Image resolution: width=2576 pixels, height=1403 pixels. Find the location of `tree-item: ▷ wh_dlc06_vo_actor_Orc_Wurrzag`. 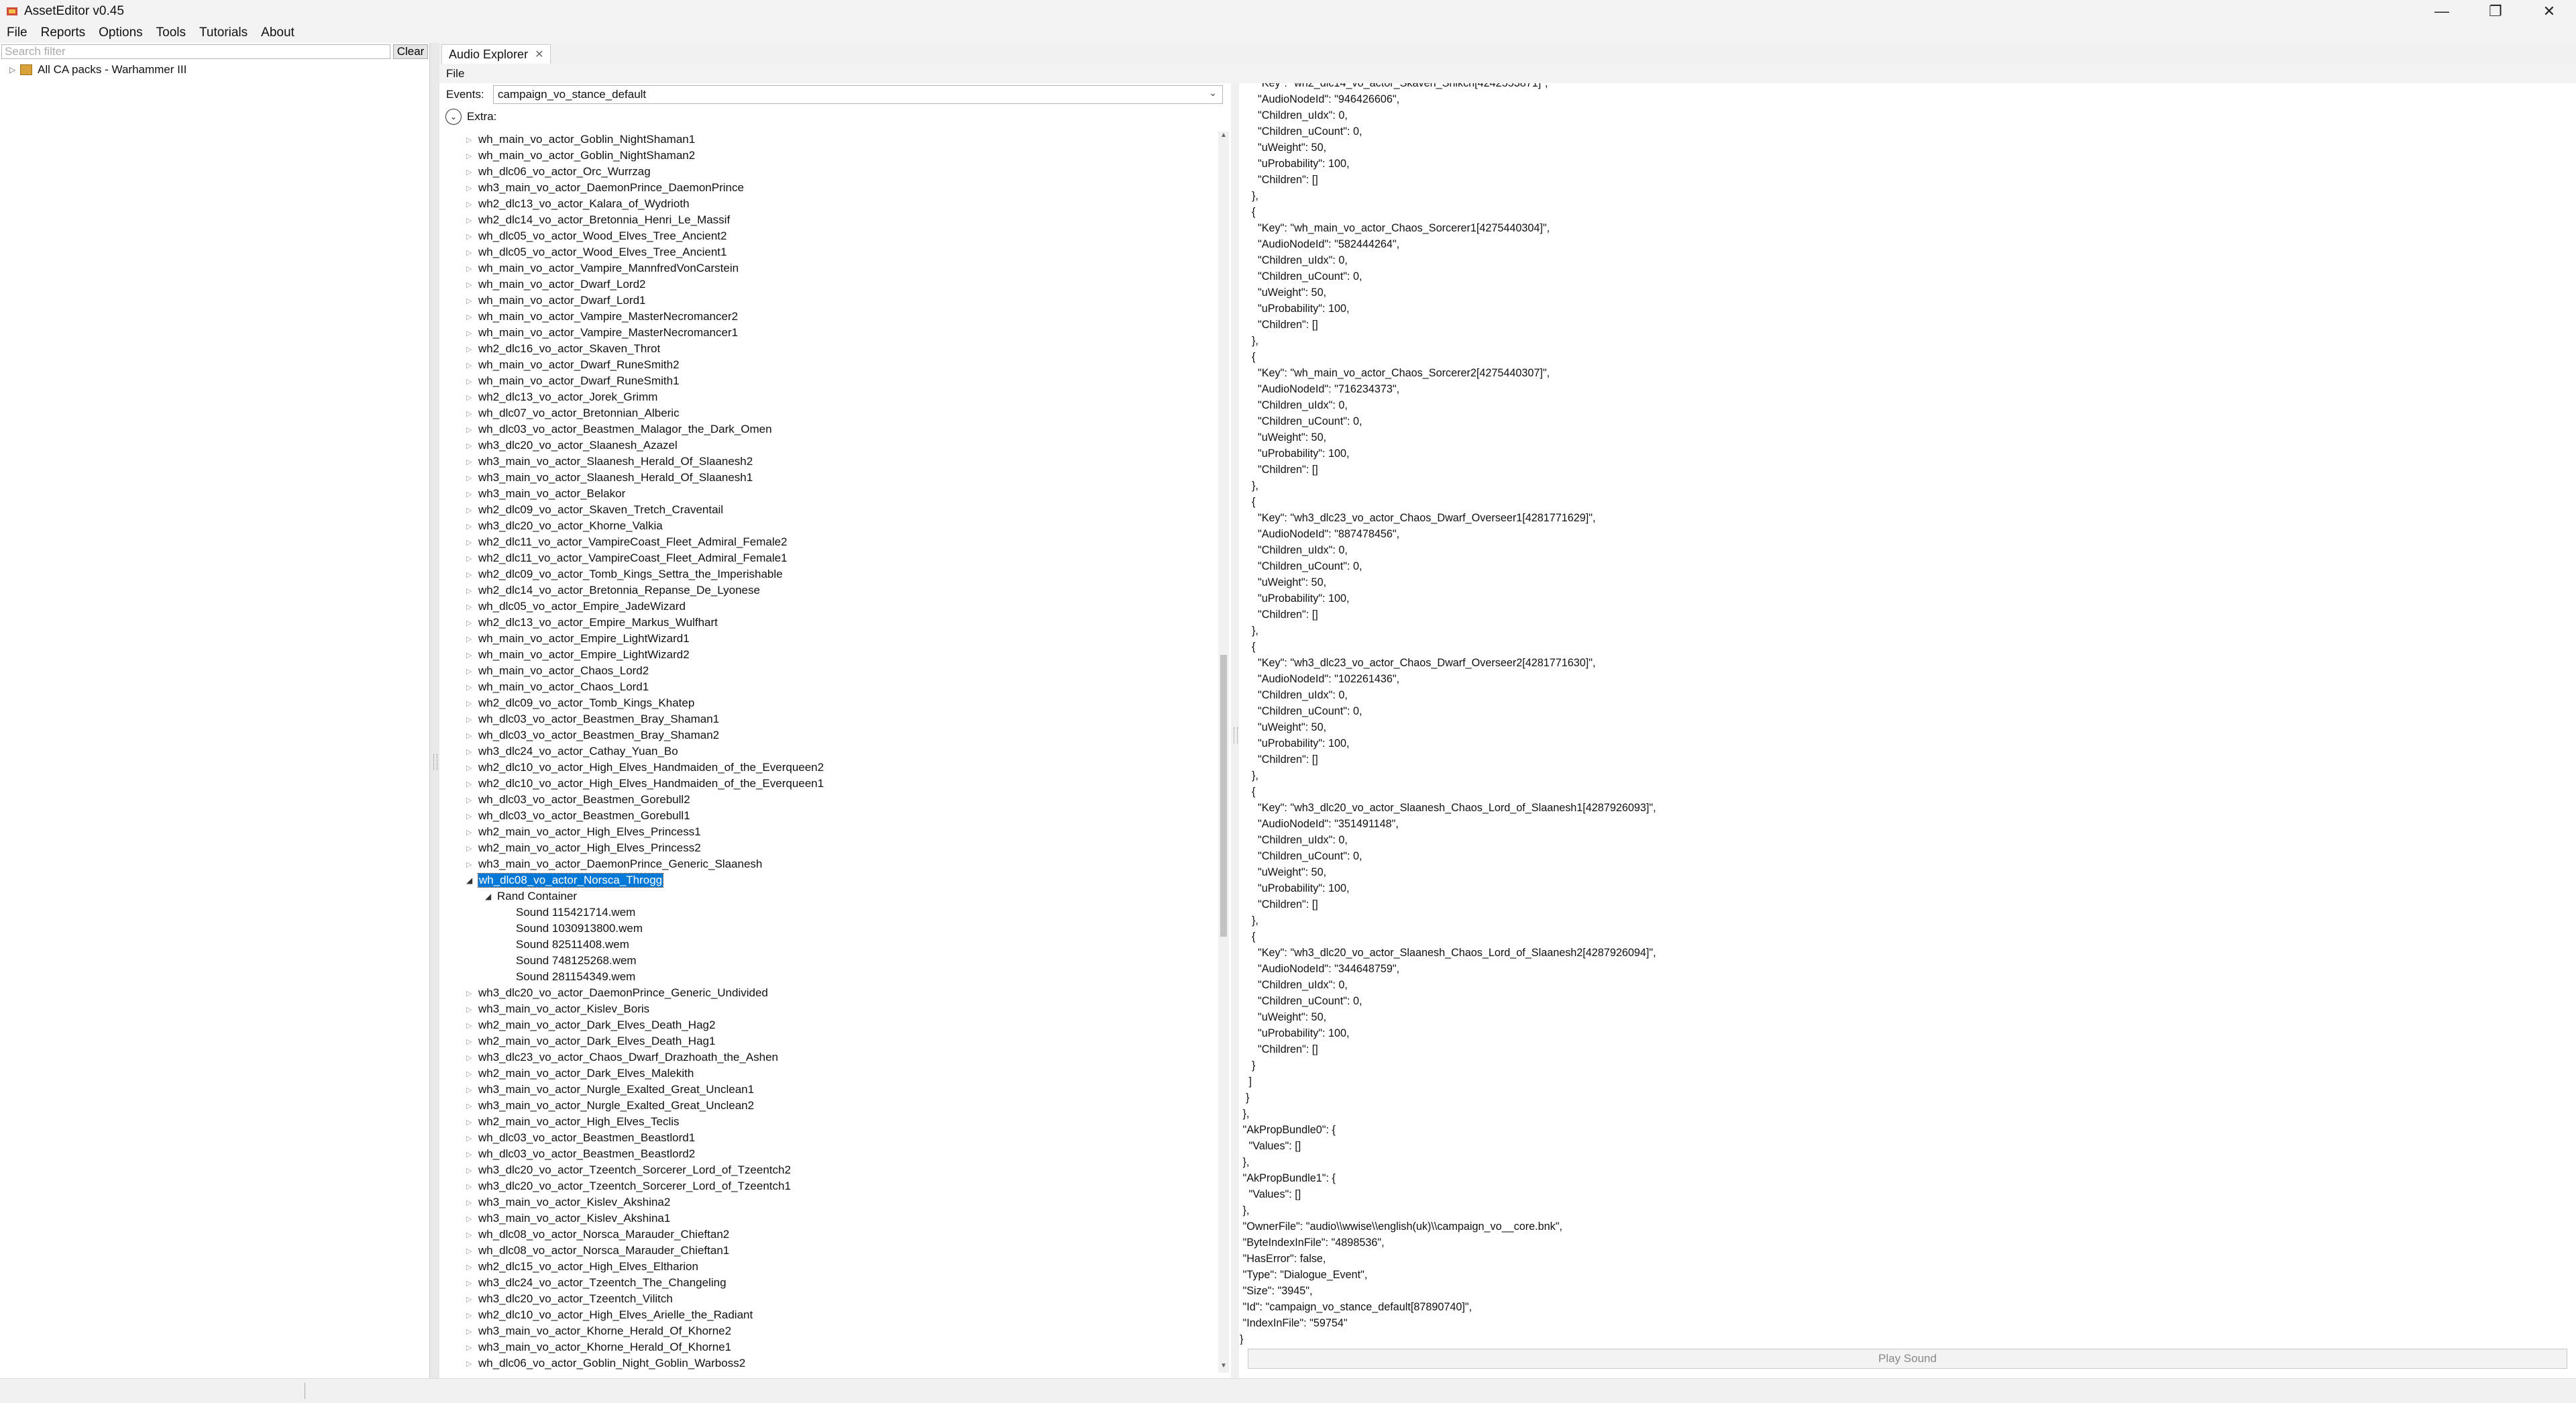

tree-item: ▷ wh_dlc06_vo_actor_Orc_Wurrzag is located at coordinates (833, 172).